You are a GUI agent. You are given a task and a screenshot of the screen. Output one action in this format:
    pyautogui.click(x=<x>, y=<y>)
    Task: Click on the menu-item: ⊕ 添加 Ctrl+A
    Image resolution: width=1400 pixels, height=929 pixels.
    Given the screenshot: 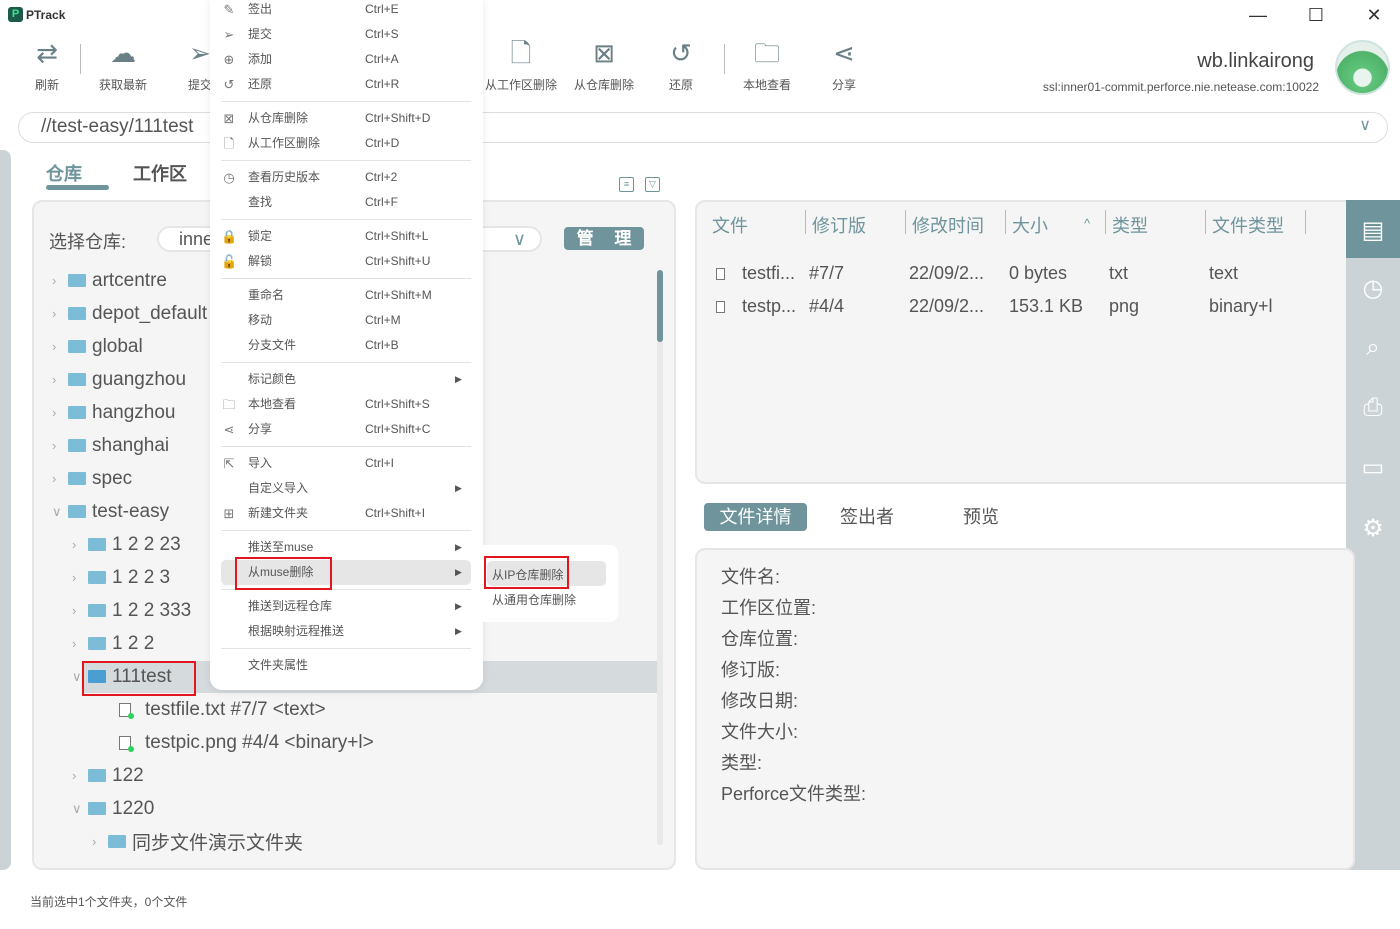 What is the action you would take?
    pyautogui.click(x=346, y=59)
    